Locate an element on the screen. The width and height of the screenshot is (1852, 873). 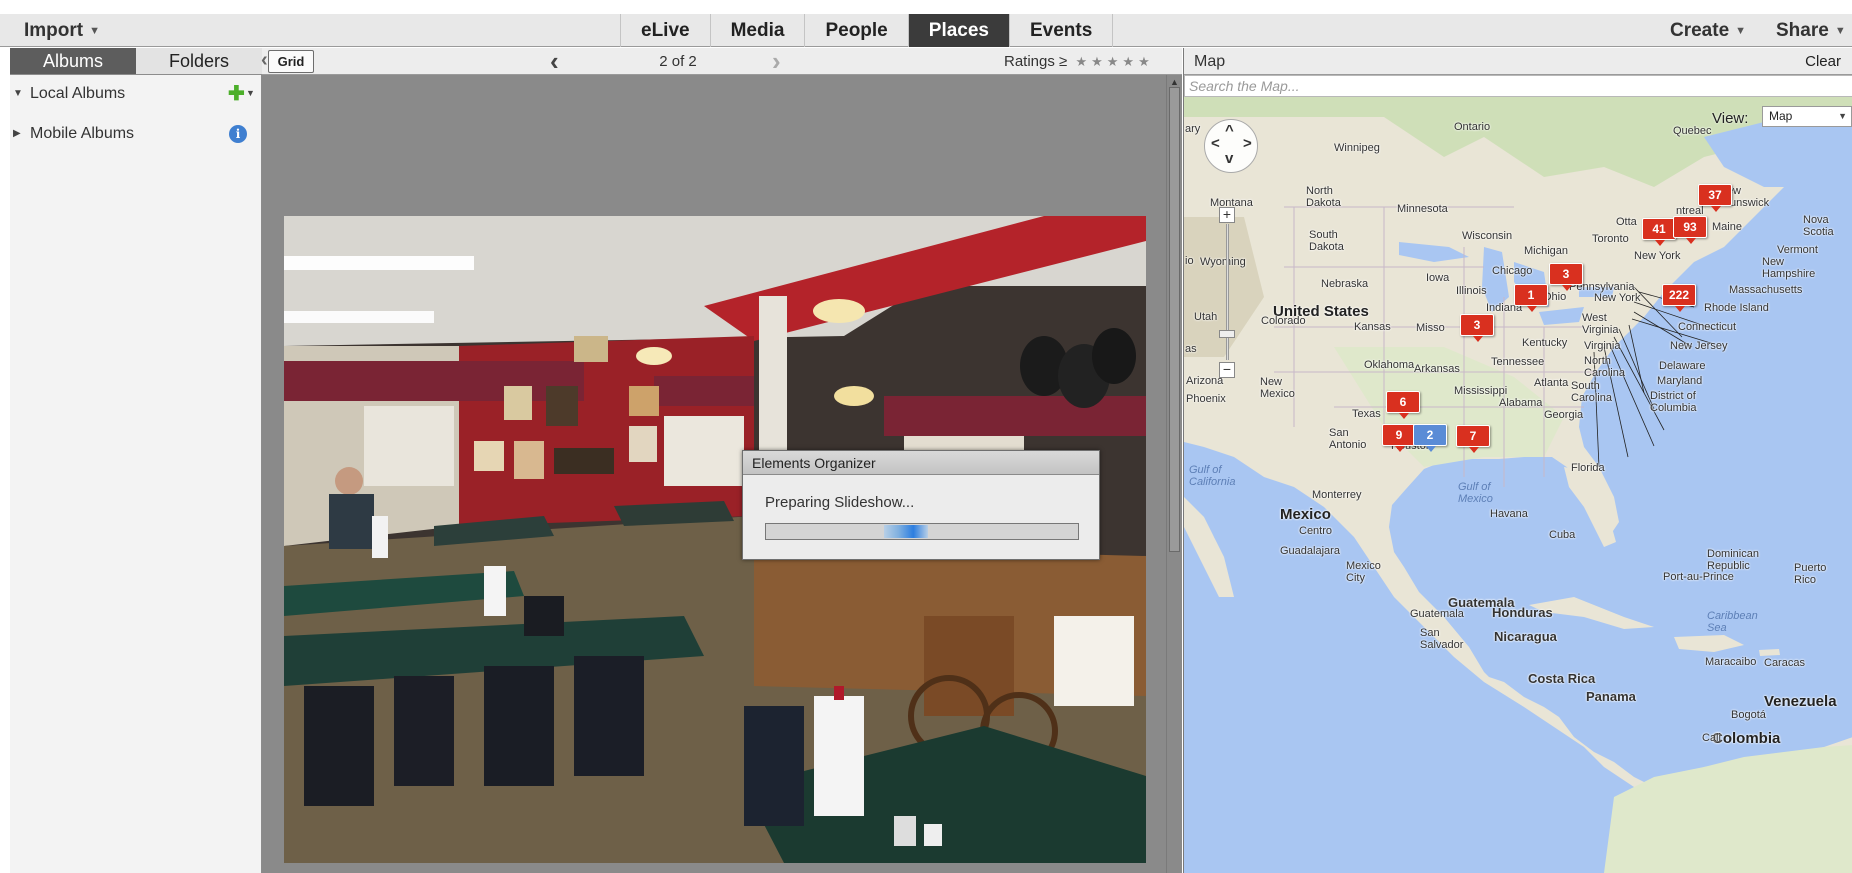
map-label: Delaware is located at coordinates (1682, 366).